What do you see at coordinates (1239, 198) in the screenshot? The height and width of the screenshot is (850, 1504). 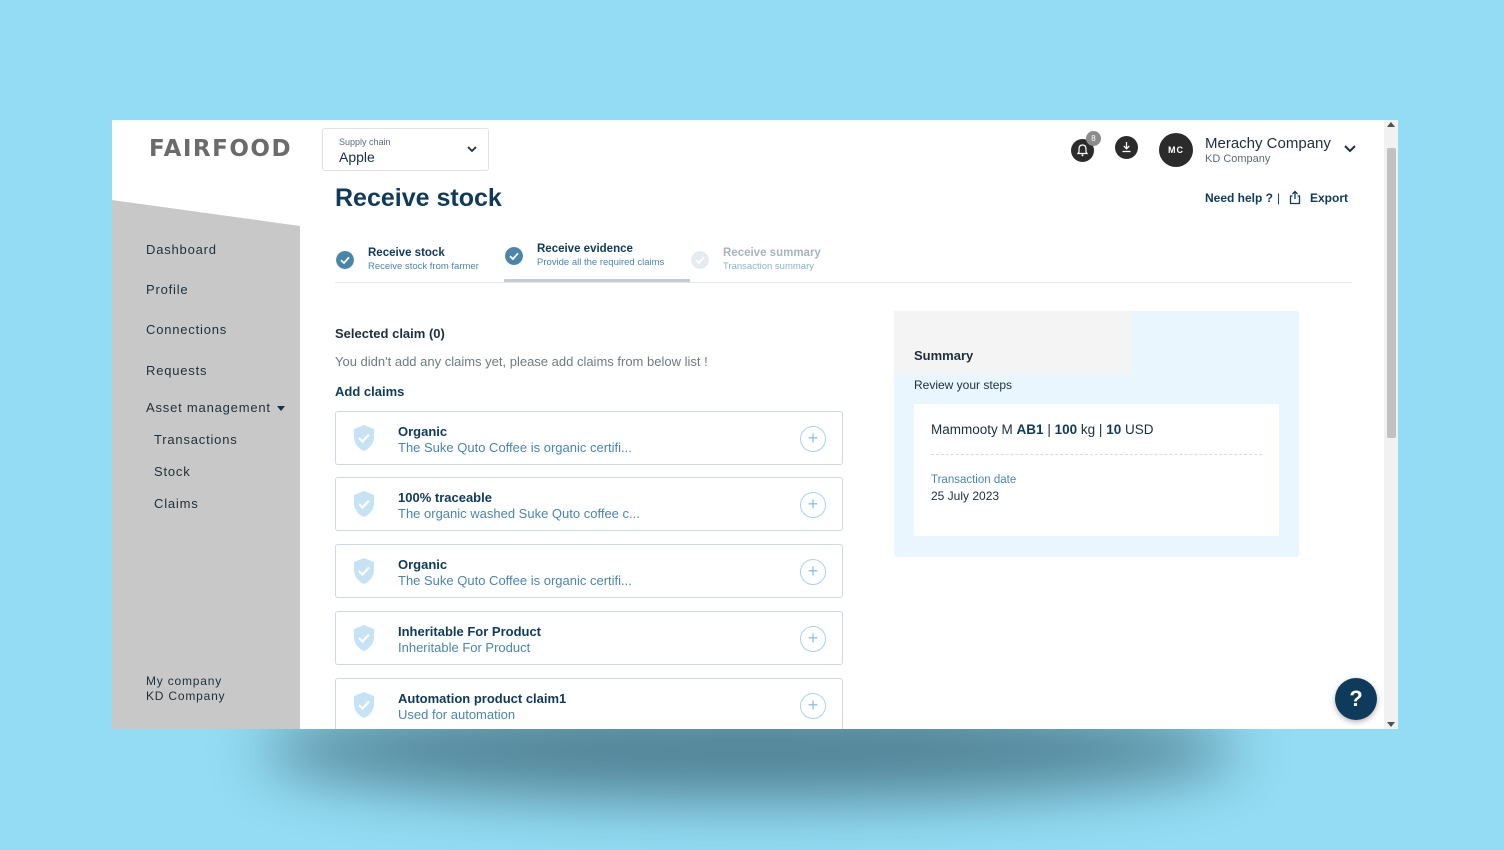 I see `need-help-link: Need help ?` at bounding box center [1239, 198].